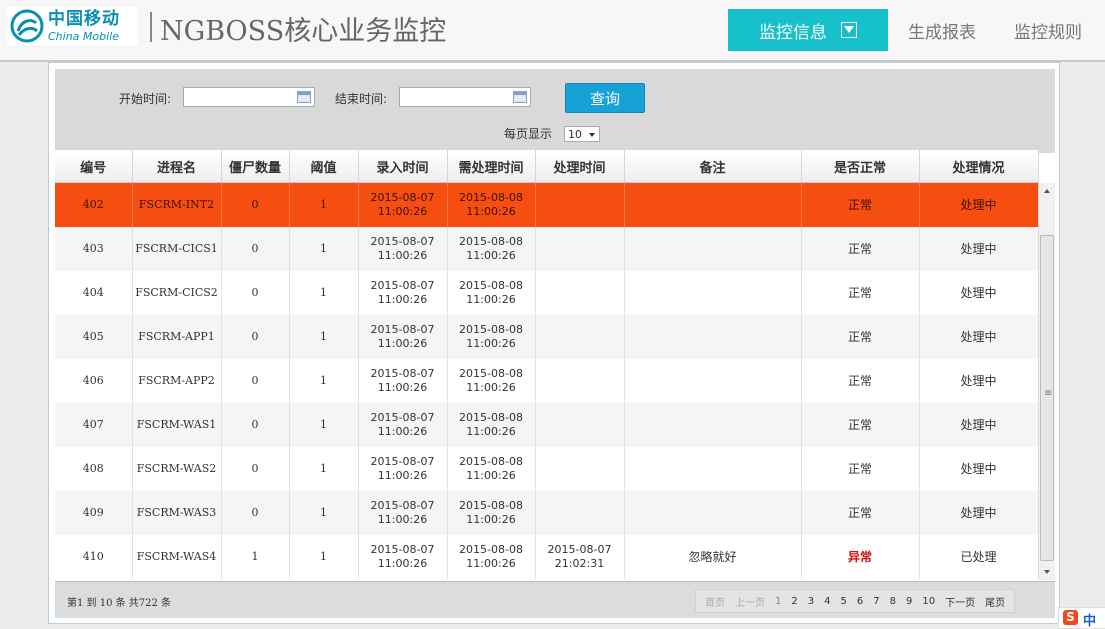 The image size is (1105, 629). I want to click on table-scrollbar, so click(1046, 381).